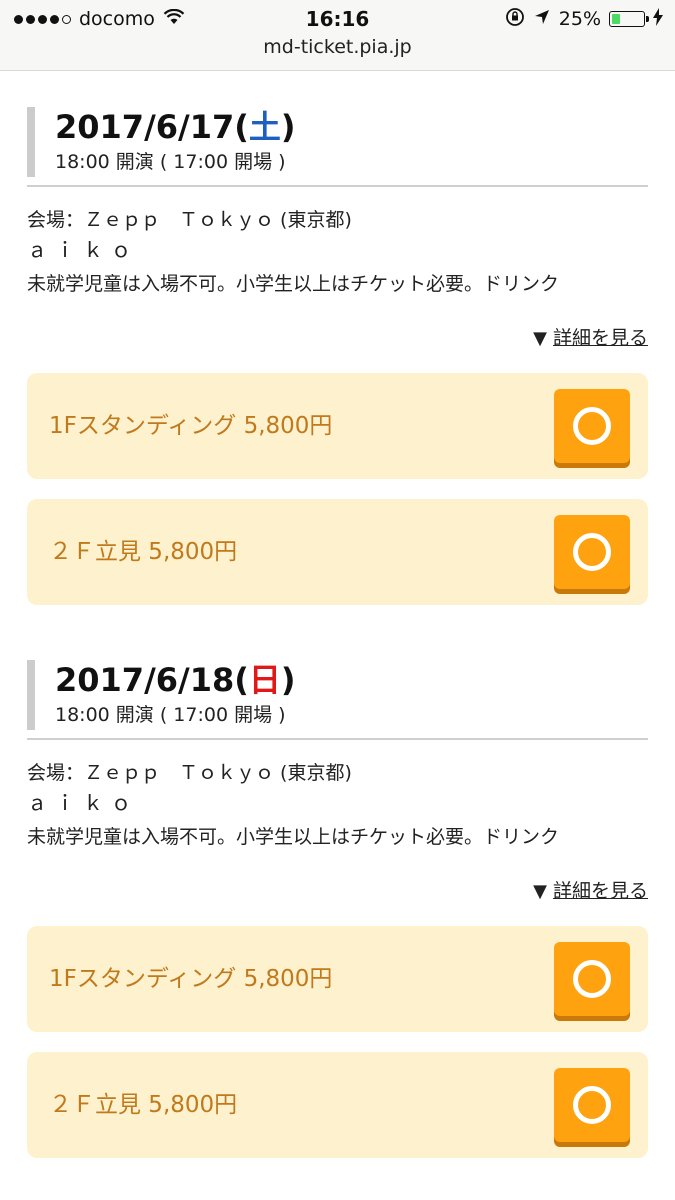 This screenshot has width=675, height=1200. I want to click on event-header: 2017/6/17(土) 18:00 開演 ( 17:00 開場 ), so click(337, 147).